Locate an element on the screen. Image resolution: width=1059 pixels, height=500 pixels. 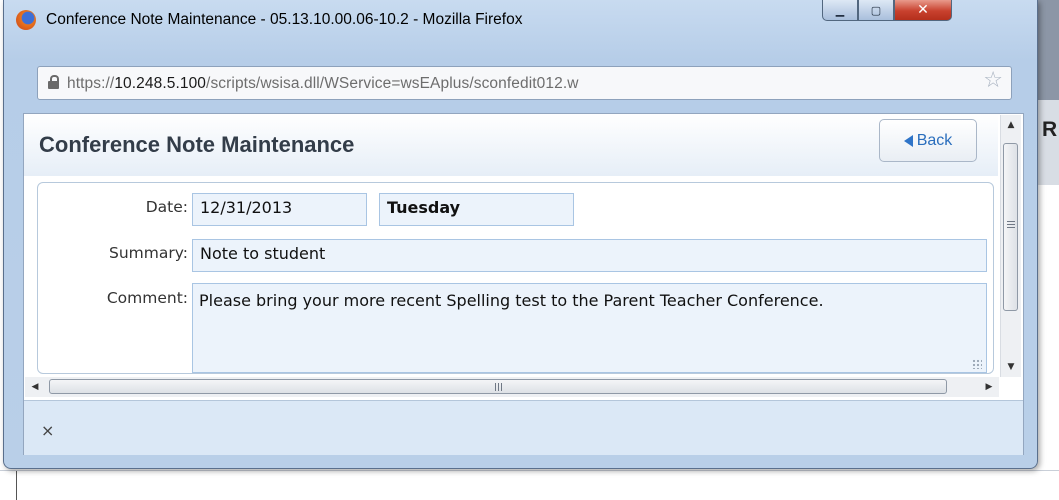
dialog-header: Conference Note Maintenance Back is located at coordinates (511, 145).